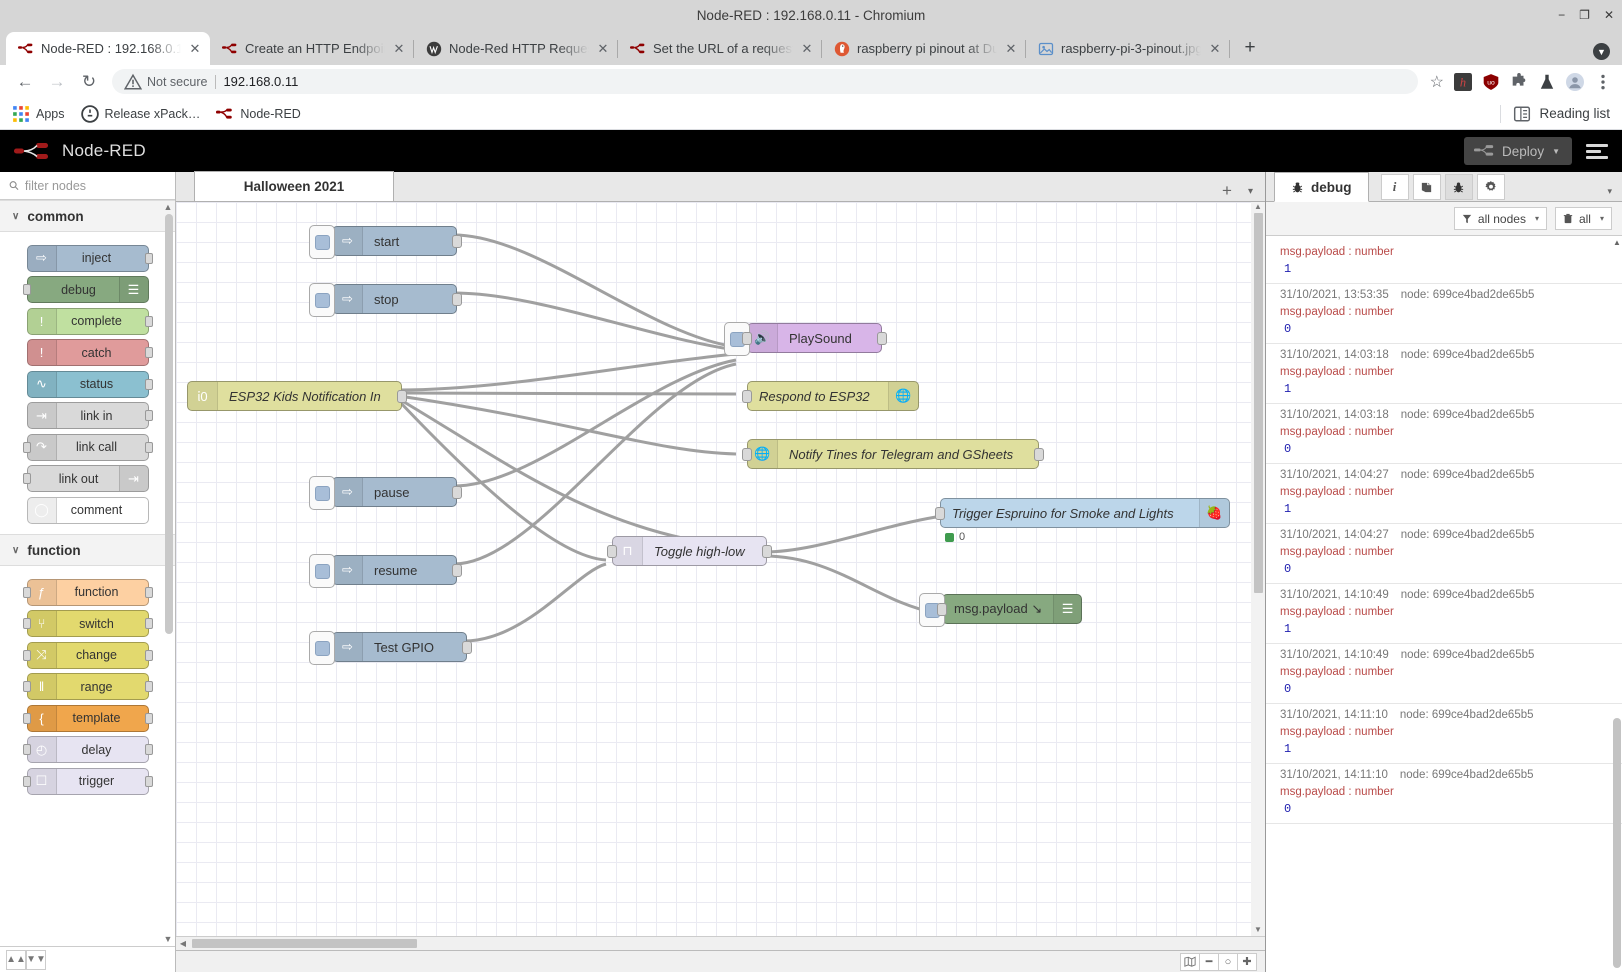 This screenshot has height=972, width=1622. What do you see at coordinates (1583, 218) in the screenshot?
I see `debug-clear-select: all ▾` at bounding box center [1583, 218].